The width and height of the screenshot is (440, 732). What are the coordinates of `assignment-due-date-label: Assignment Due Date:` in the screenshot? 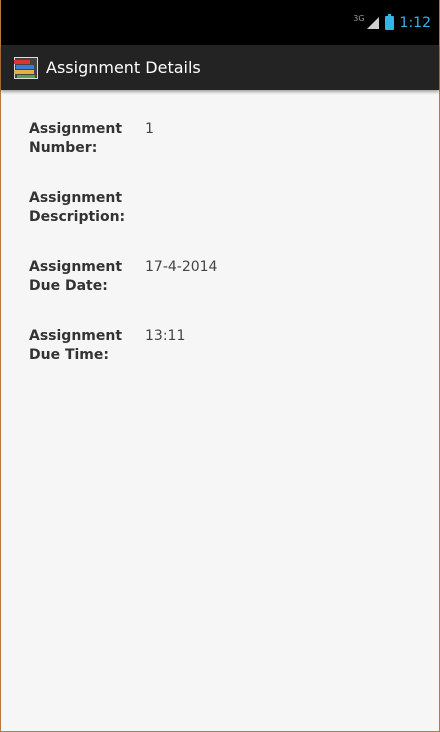 It's located at (76, 276).